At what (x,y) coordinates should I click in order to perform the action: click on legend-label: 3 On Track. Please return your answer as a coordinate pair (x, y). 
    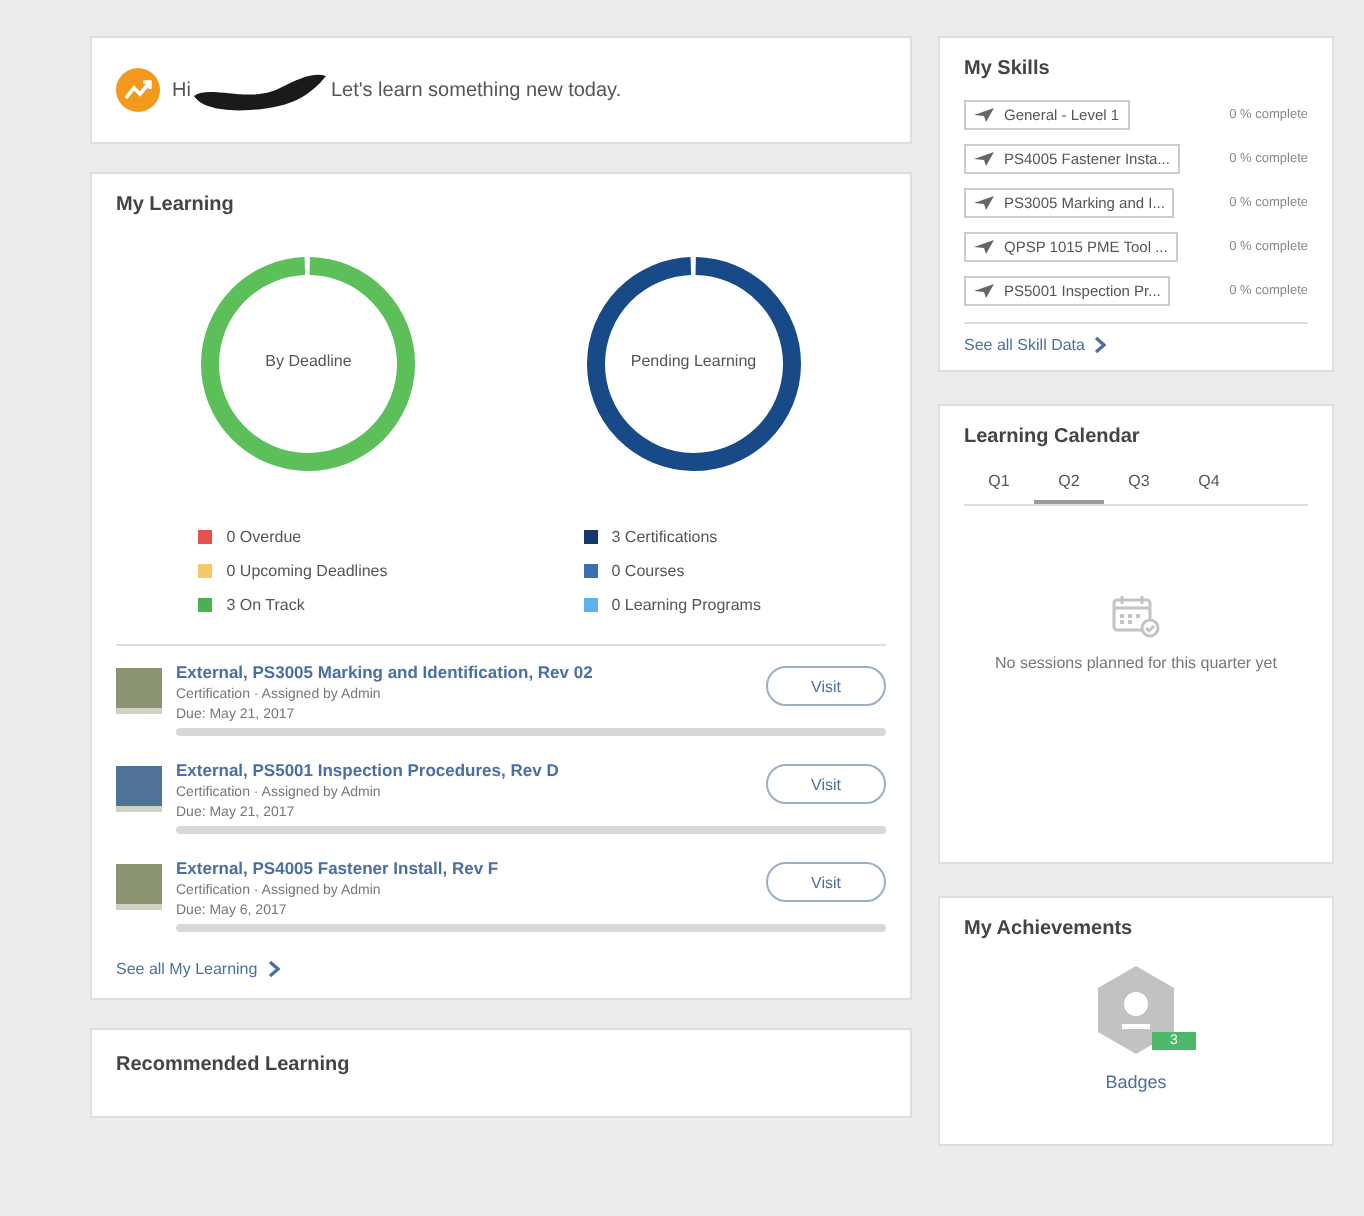
    Looking at the image, I should click on (265, 605).